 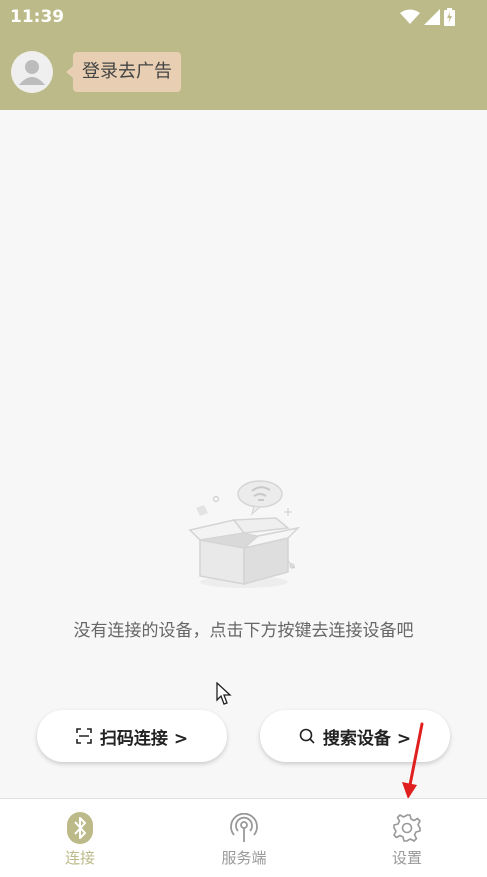 What do you see at coordinates (84, 736) in the screenshot?
I see `scan-icon` at bounding box center [84, 736].